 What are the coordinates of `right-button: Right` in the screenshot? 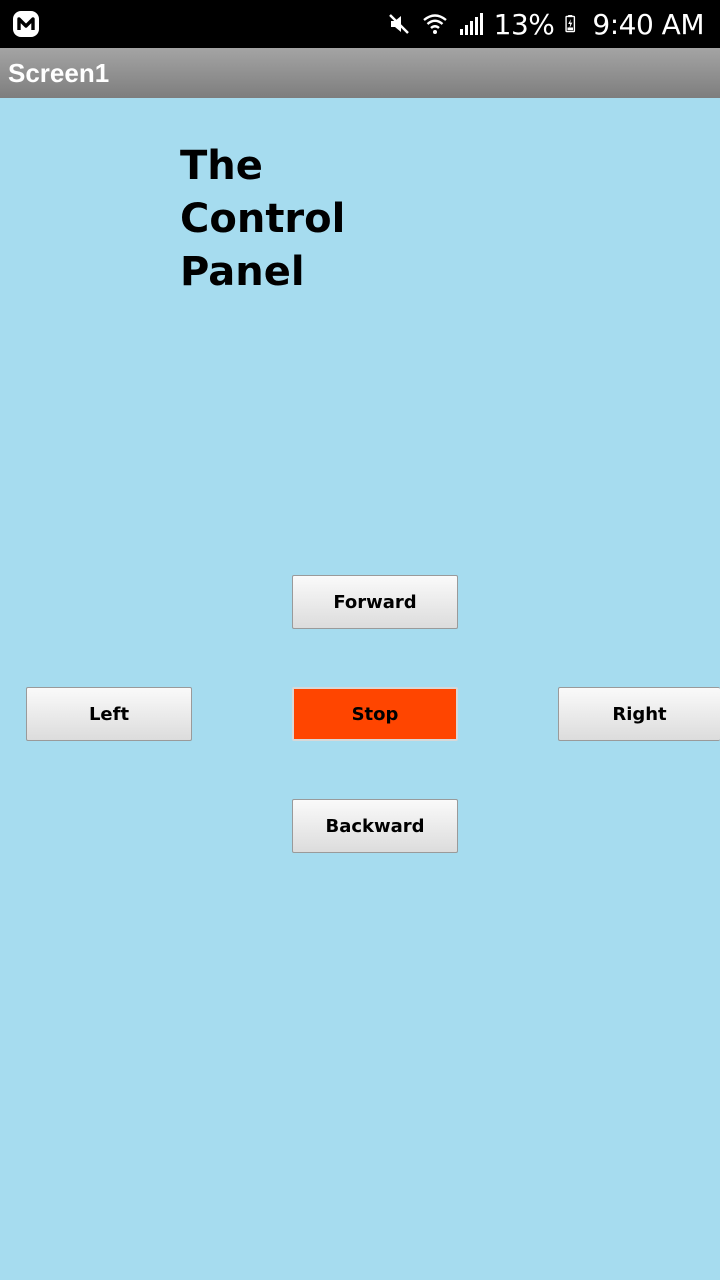 It's located at (639, 714).